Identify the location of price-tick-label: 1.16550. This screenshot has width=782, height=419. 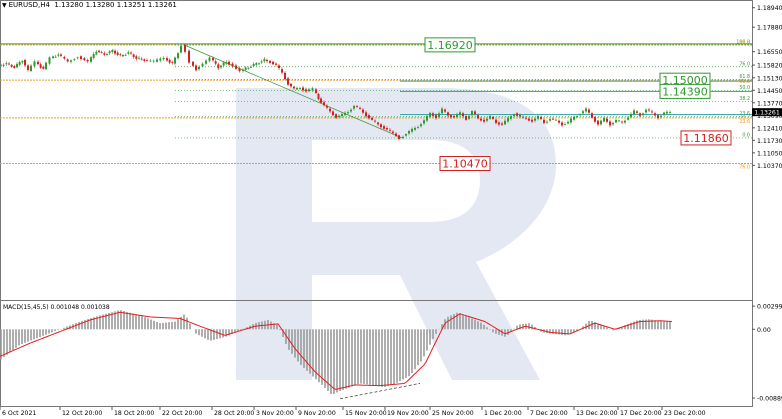
(769, 52).